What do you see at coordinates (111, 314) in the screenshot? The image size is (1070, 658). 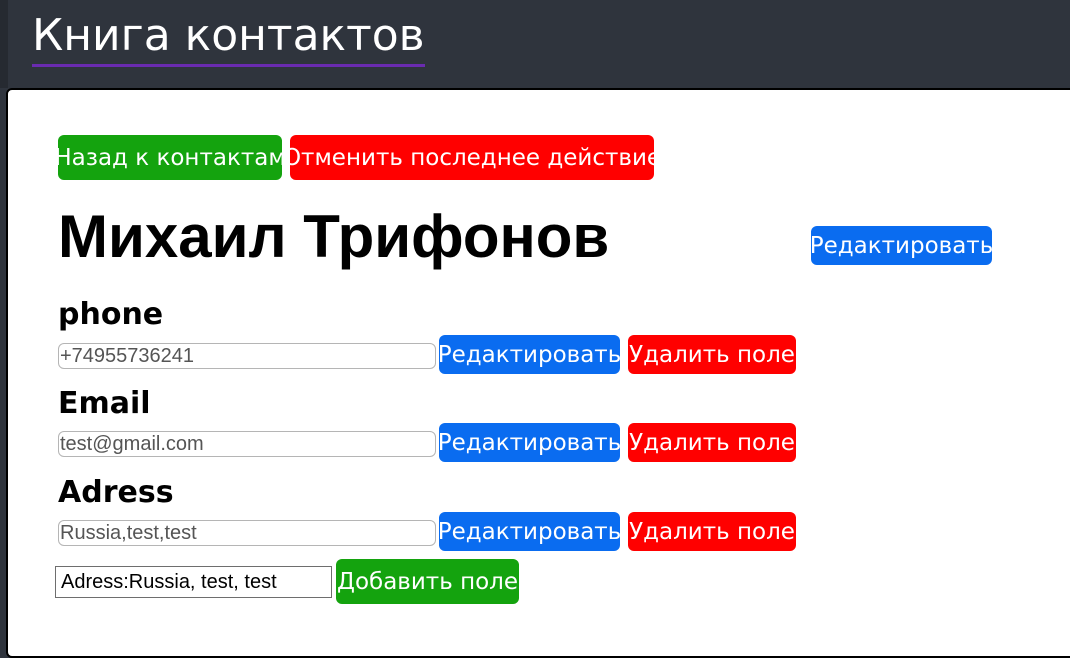 I see `field-label-phone: phone` at bounding box center [111, 314].